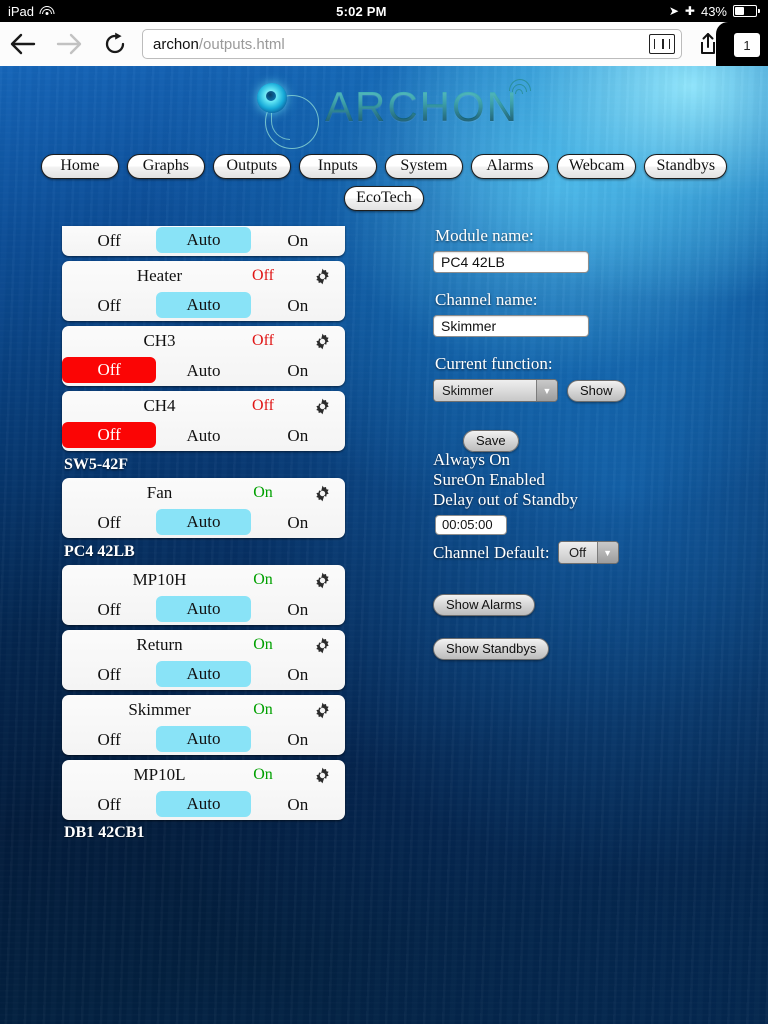 This screenshot has width=768, height=1024. Describe the element at coordinates (596, 390) in the screenshot. I see `show-button: Show` at that location.